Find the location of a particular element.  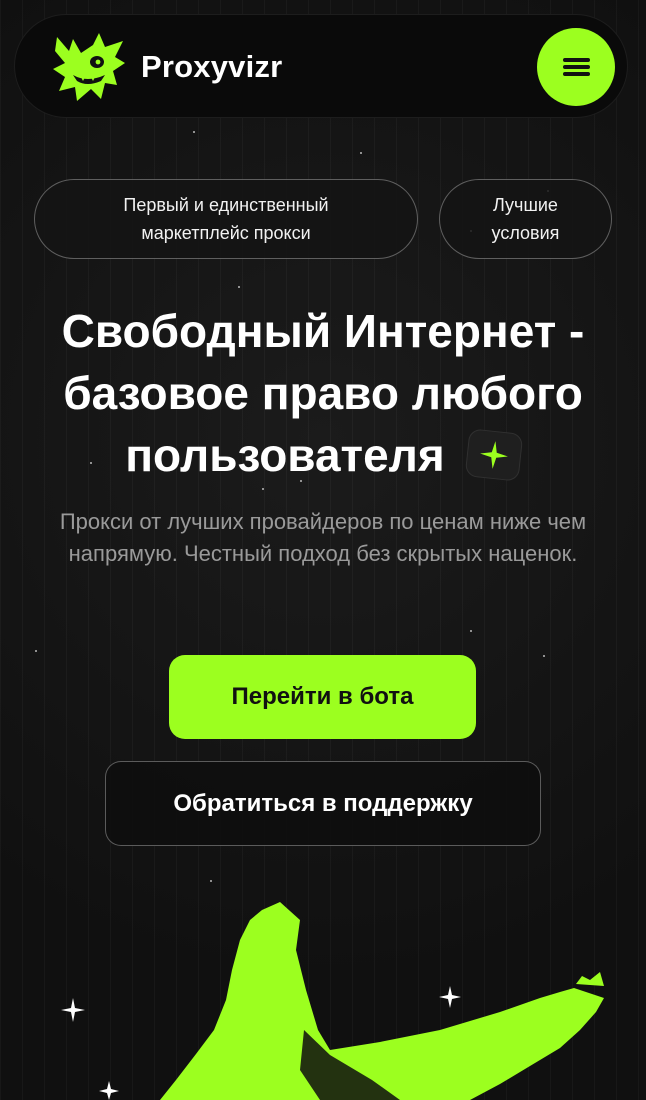

menu-button is located at coordinates (576, 67).